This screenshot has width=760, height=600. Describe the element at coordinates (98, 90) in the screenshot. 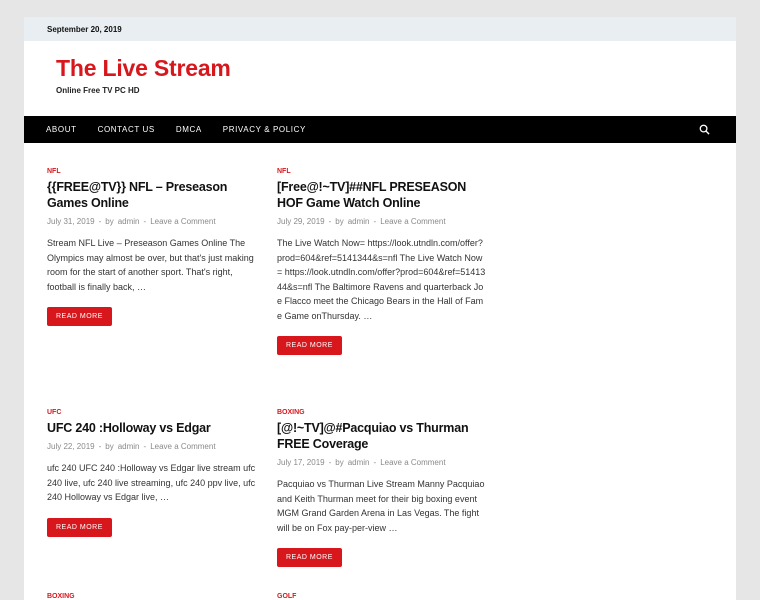

I see `site-description: Online Free TV PC HD` at that location.